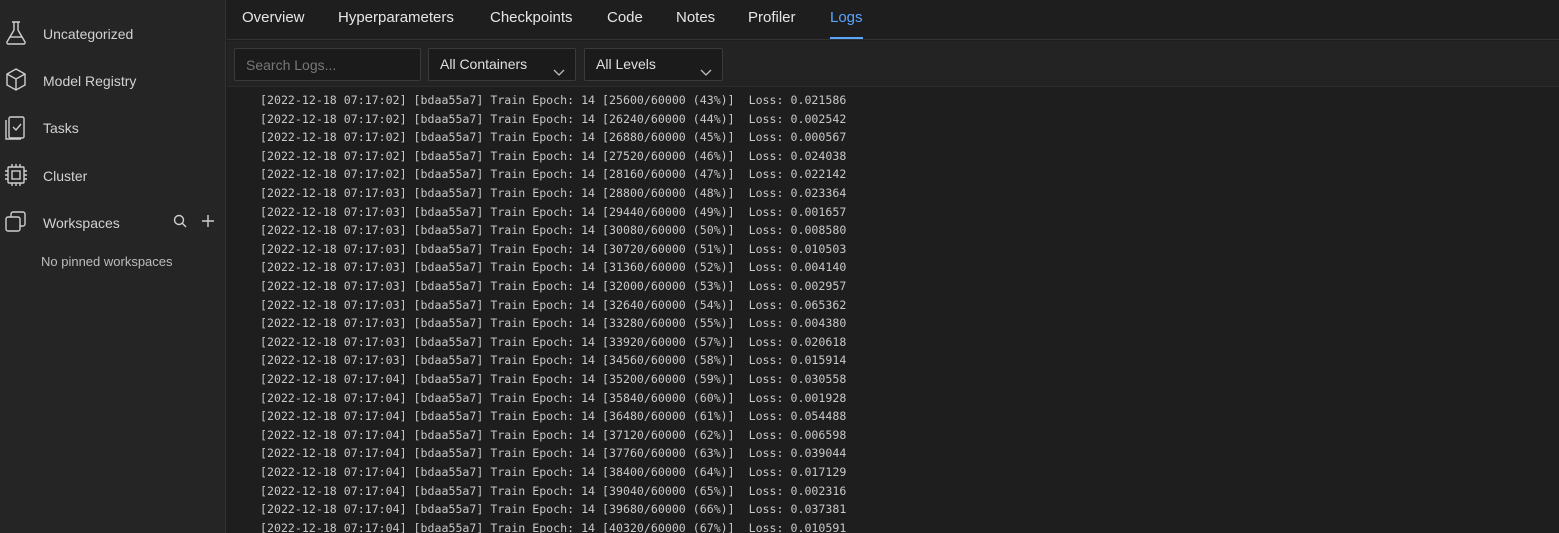 This screenshot has height=533, width=1559. What do you see at coordinates (194, 221) in the screenshot?
I see `workspace-actions` at bounding box center [194, 221].